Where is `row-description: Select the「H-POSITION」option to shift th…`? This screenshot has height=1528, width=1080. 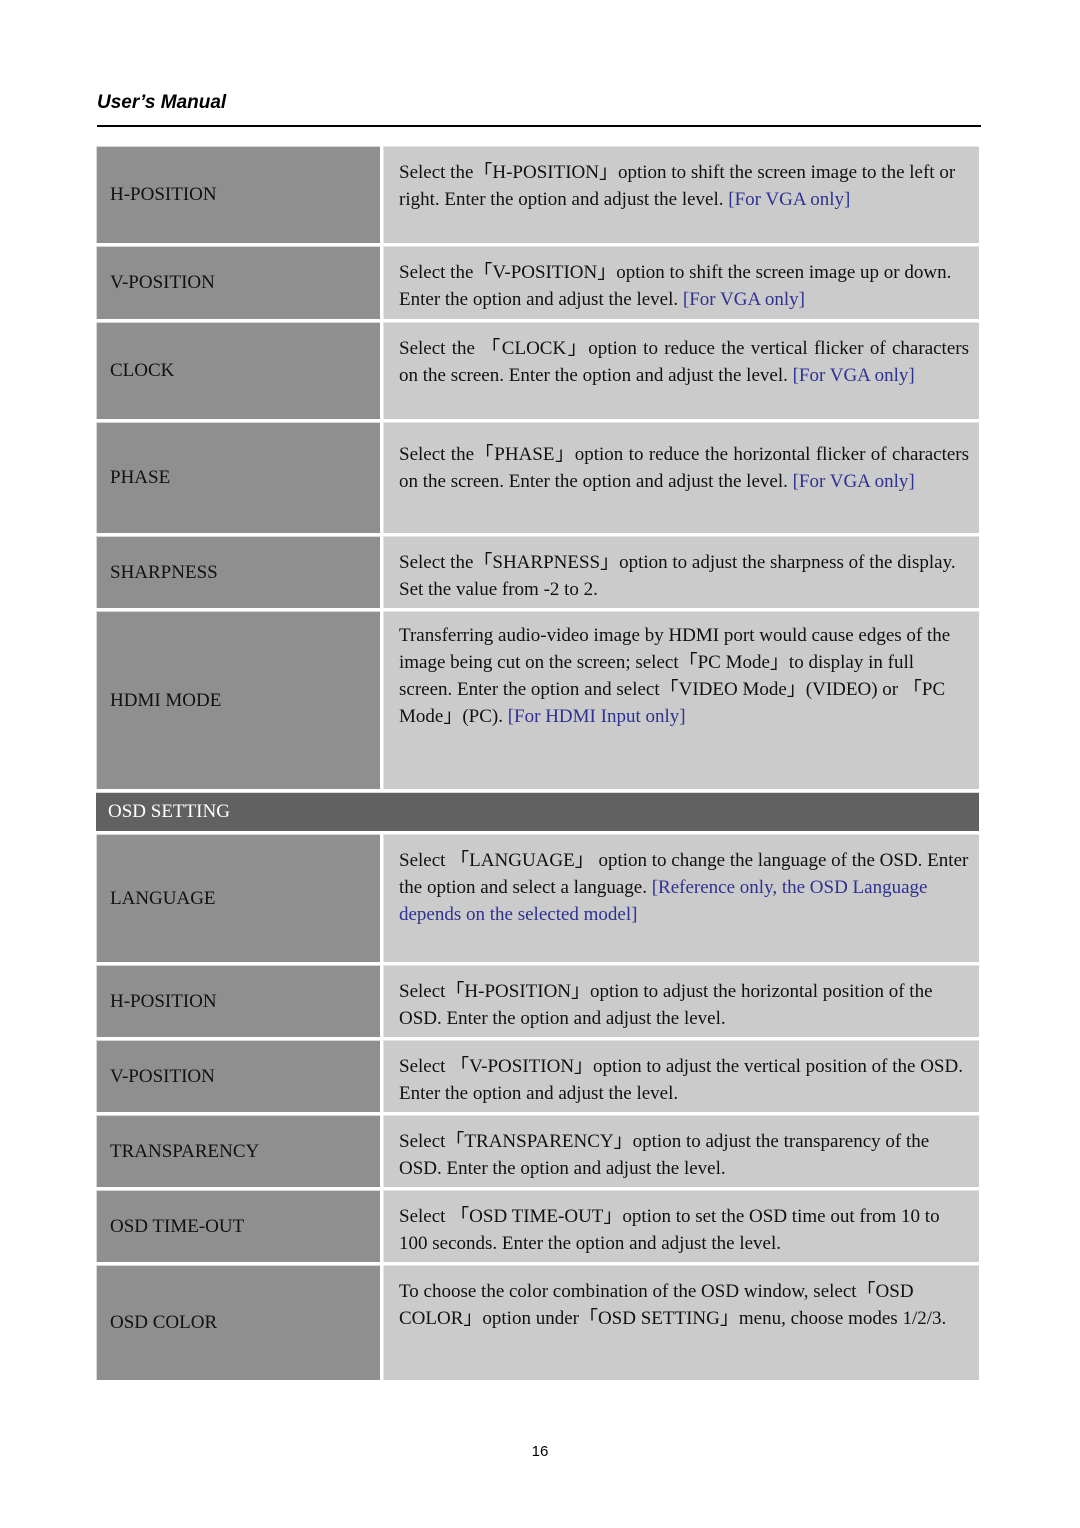
row-description: Select the「H-POSITION」option to shift th… is located at coordinates (681, 194).